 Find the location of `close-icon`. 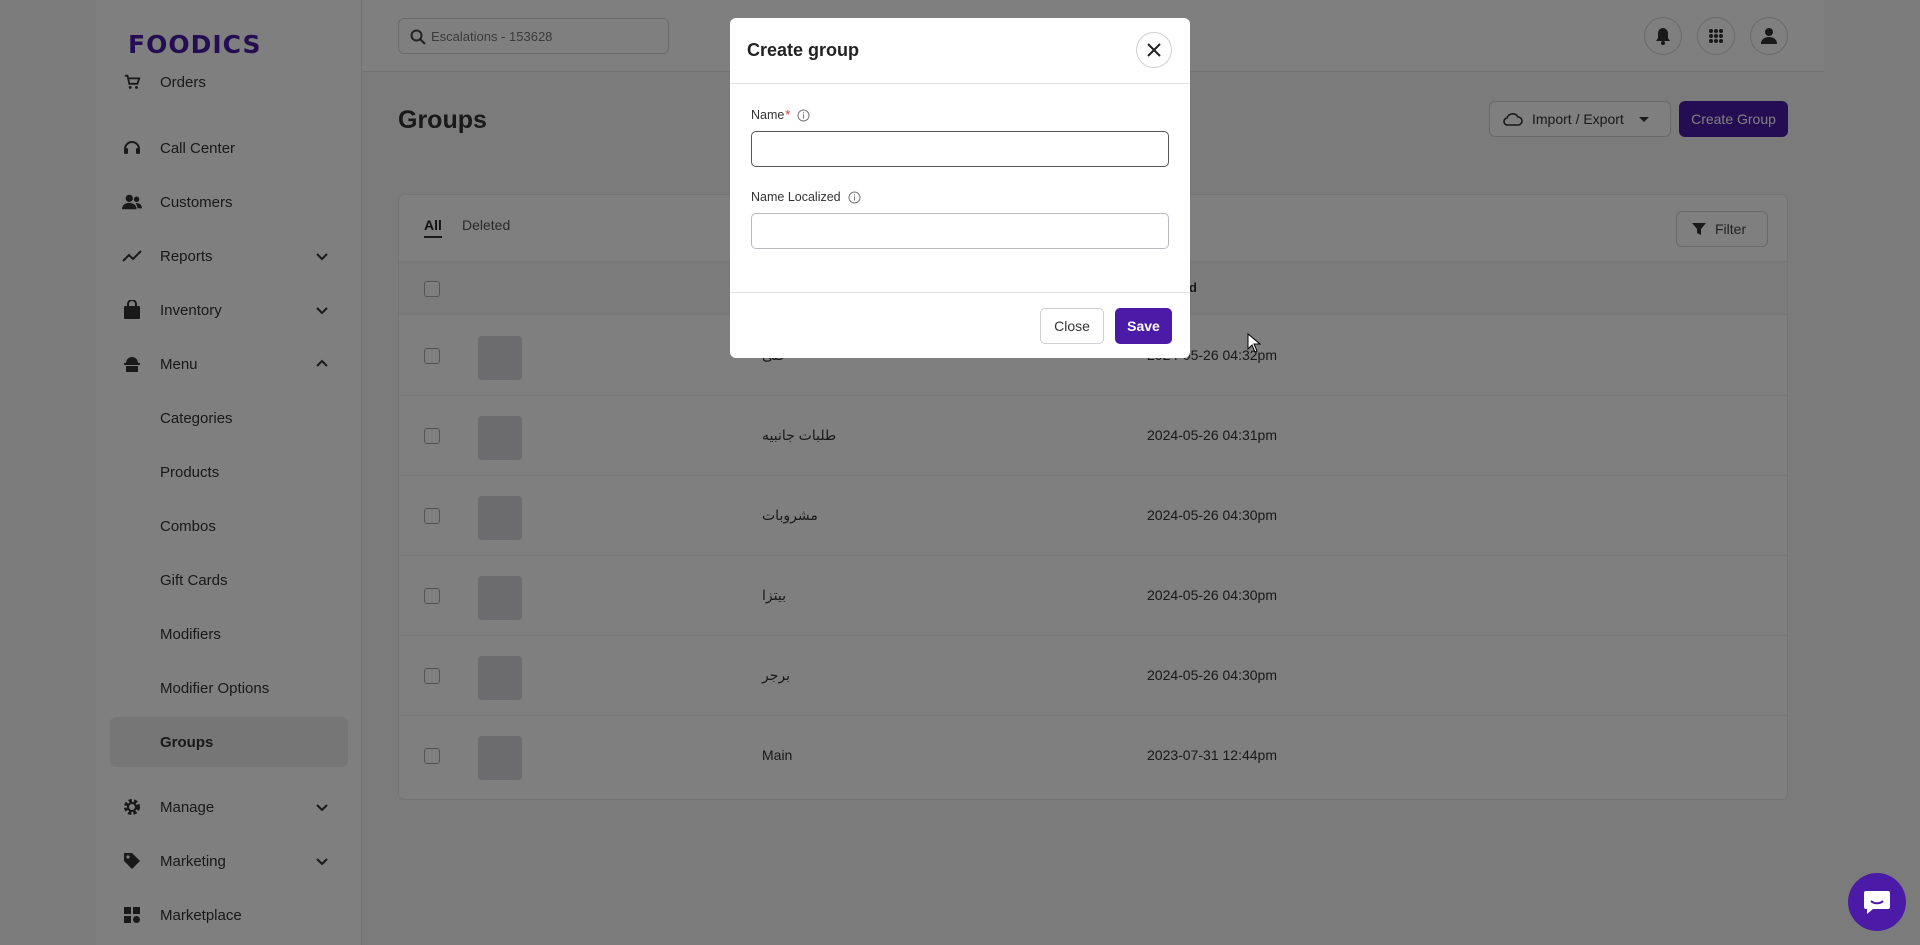

close-icon is located at coordinates (1154, 50).